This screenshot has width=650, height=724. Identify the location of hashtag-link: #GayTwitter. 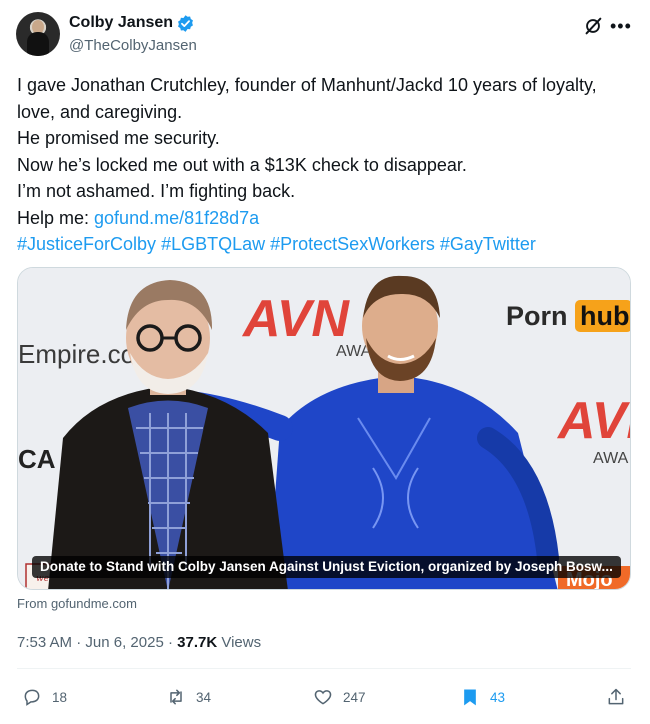
(488, 244).